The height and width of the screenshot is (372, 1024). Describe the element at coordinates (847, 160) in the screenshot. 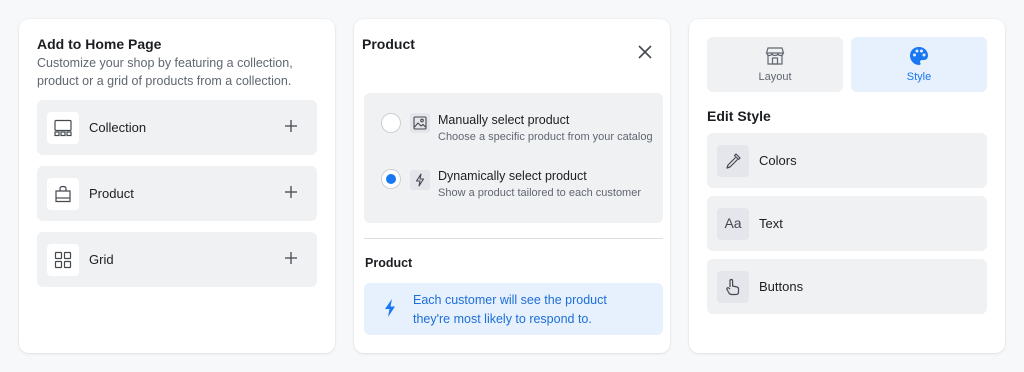

I see `colors-option: Colors` at that location.